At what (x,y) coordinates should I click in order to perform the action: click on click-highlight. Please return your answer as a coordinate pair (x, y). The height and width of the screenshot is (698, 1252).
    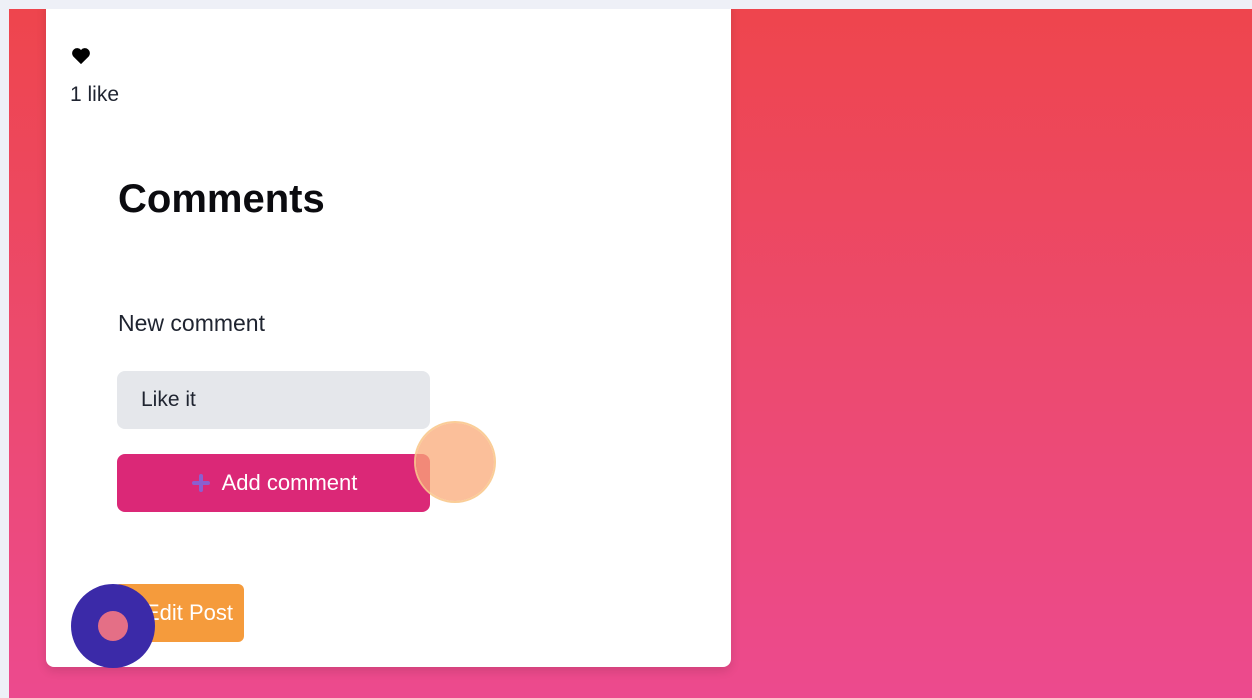
    Looking at the image, I should click on (455, 462).